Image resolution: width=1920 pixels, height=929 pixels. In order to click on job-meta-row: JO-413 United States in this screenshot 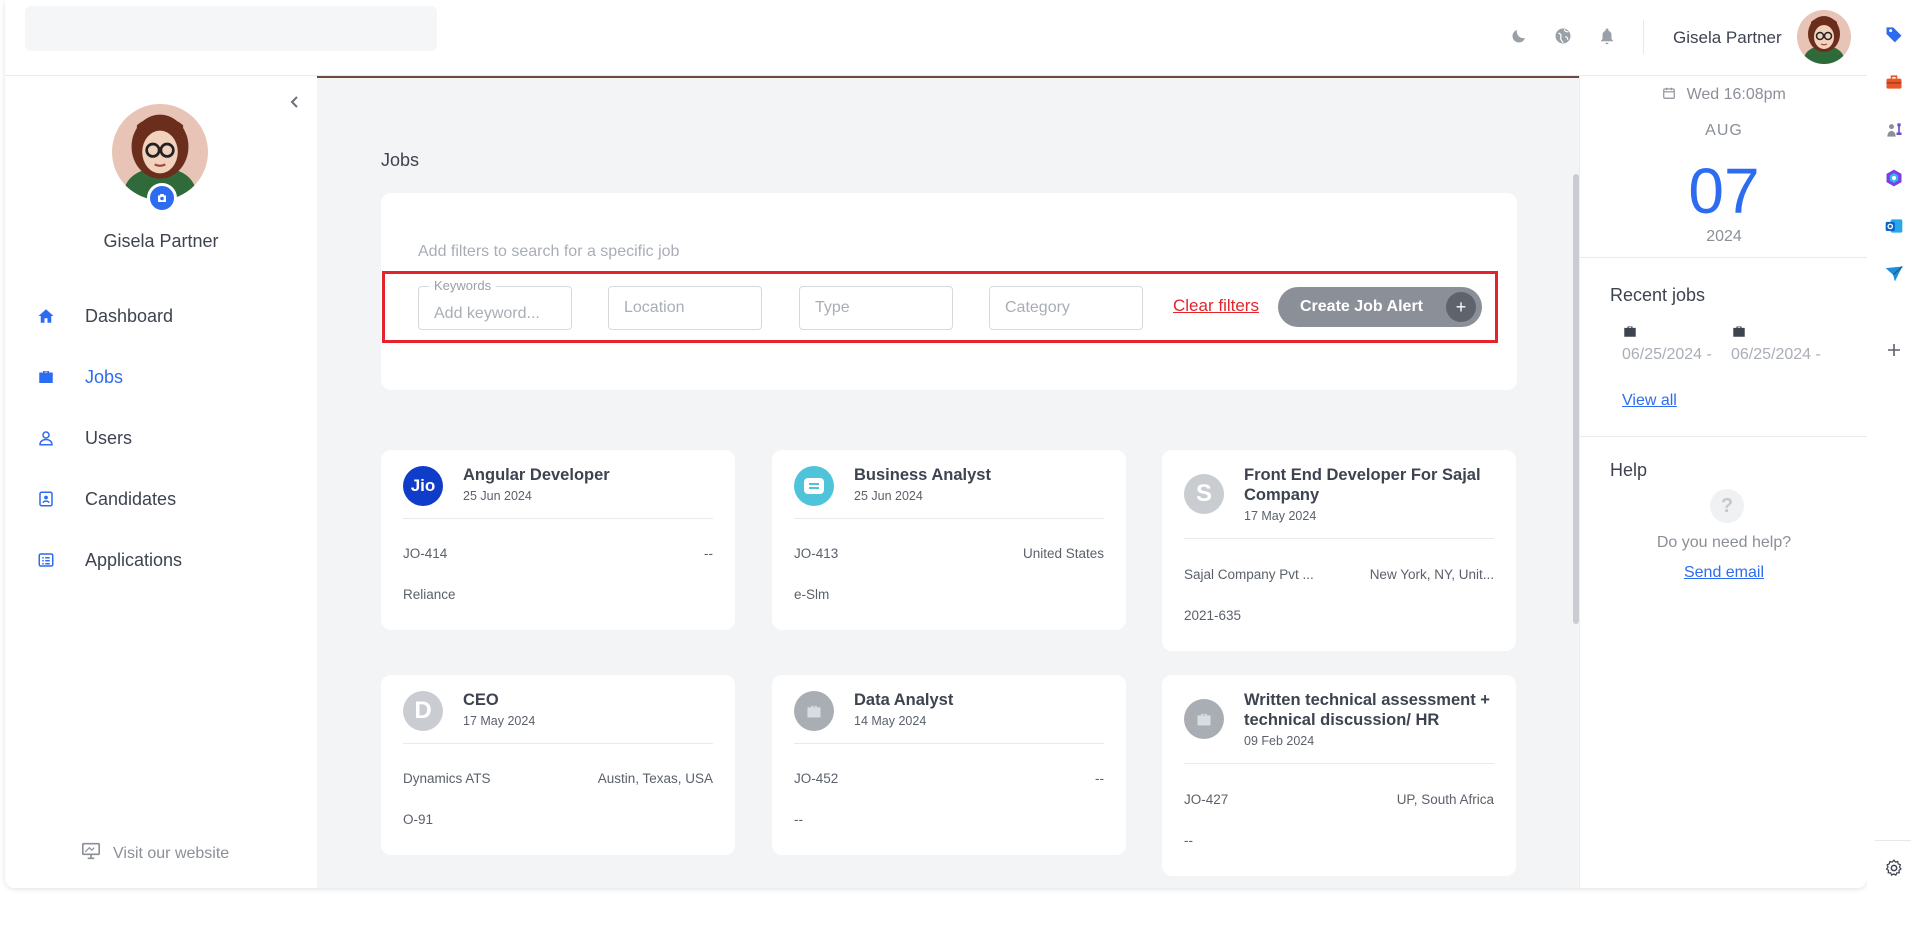, I will do `click(949, 553)`.